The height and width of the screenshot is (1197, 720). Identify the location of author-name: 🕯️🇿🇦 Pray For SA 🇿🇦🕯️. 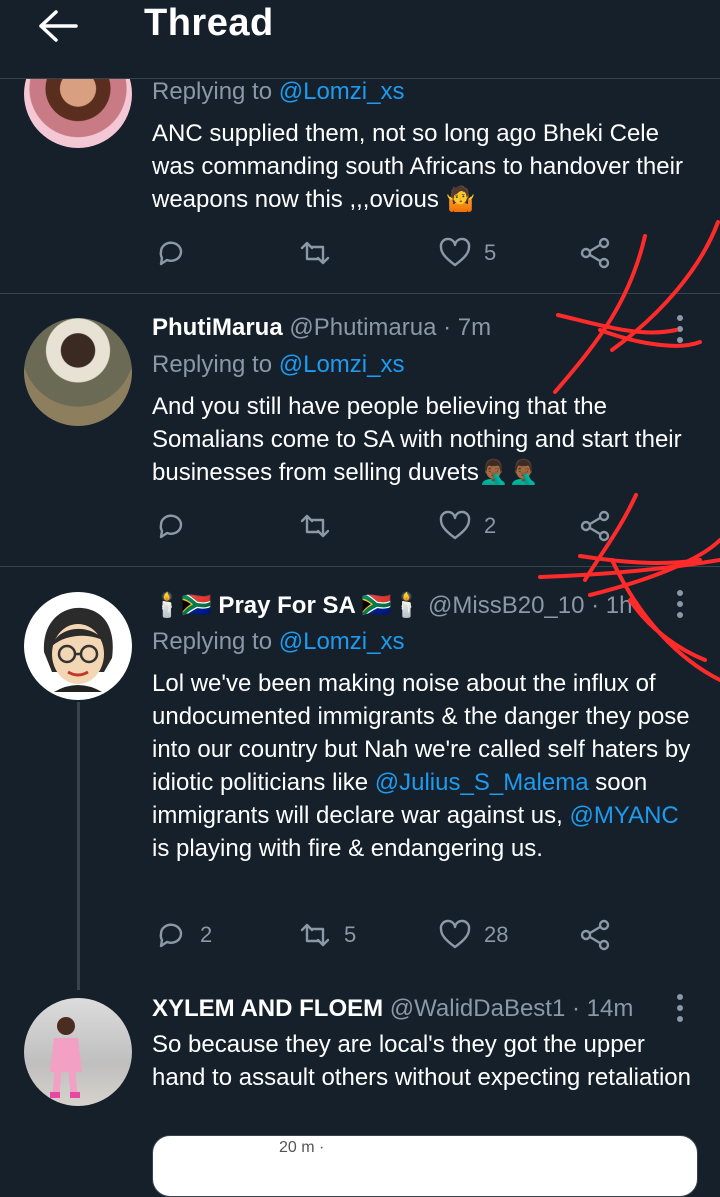
(286, 605).